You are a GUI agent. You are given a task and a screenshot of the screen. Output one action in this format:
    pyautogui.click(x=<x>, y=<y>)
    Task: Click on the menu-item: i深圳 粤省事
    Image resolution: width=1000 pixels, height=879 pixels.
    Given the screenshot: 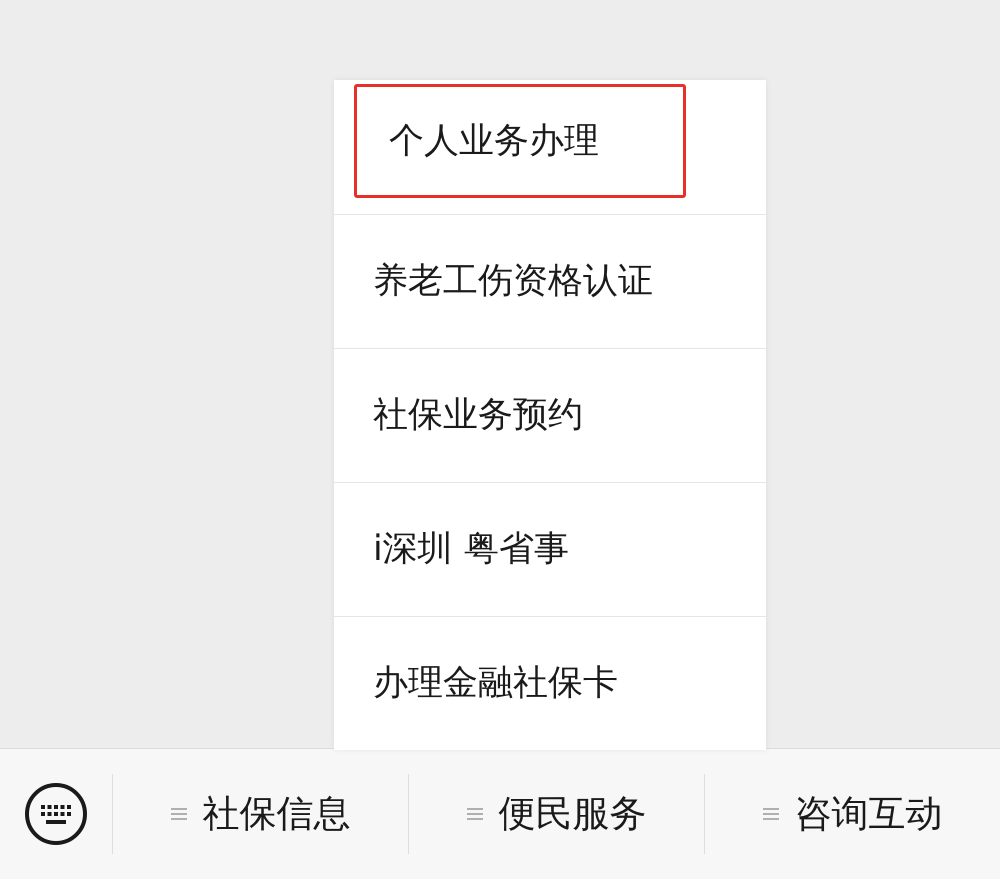 What is the action you would take?
    pyautogui.click(x=506, y=549)
    